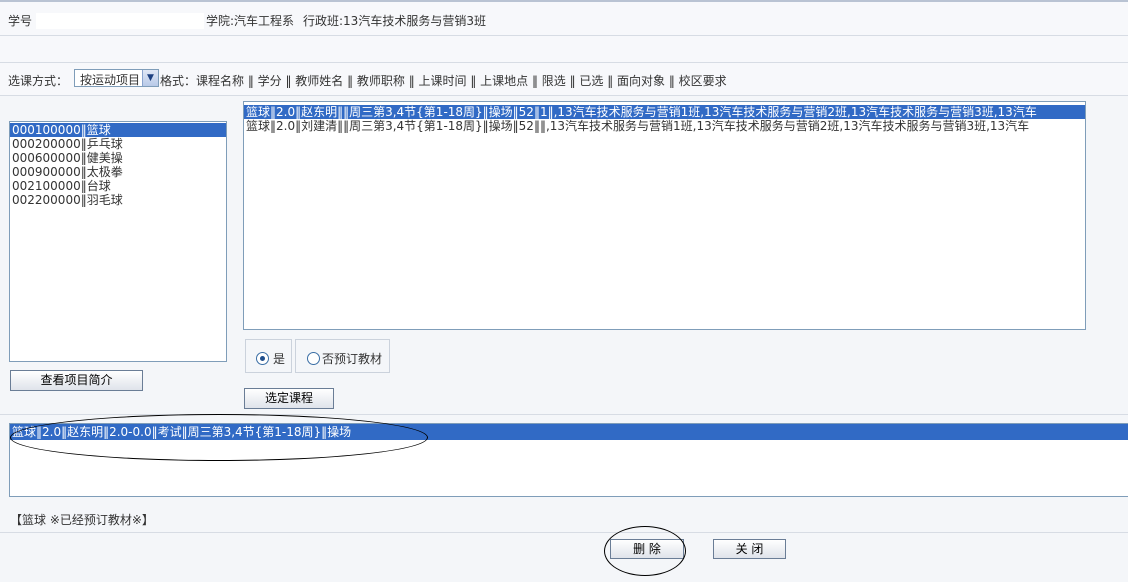 The width and height of the screenshot is (1128, 582). Describe the element at coordinates (76, 380) in the screenshot. I see `view-intro-button: 查看项目简介` at that location.